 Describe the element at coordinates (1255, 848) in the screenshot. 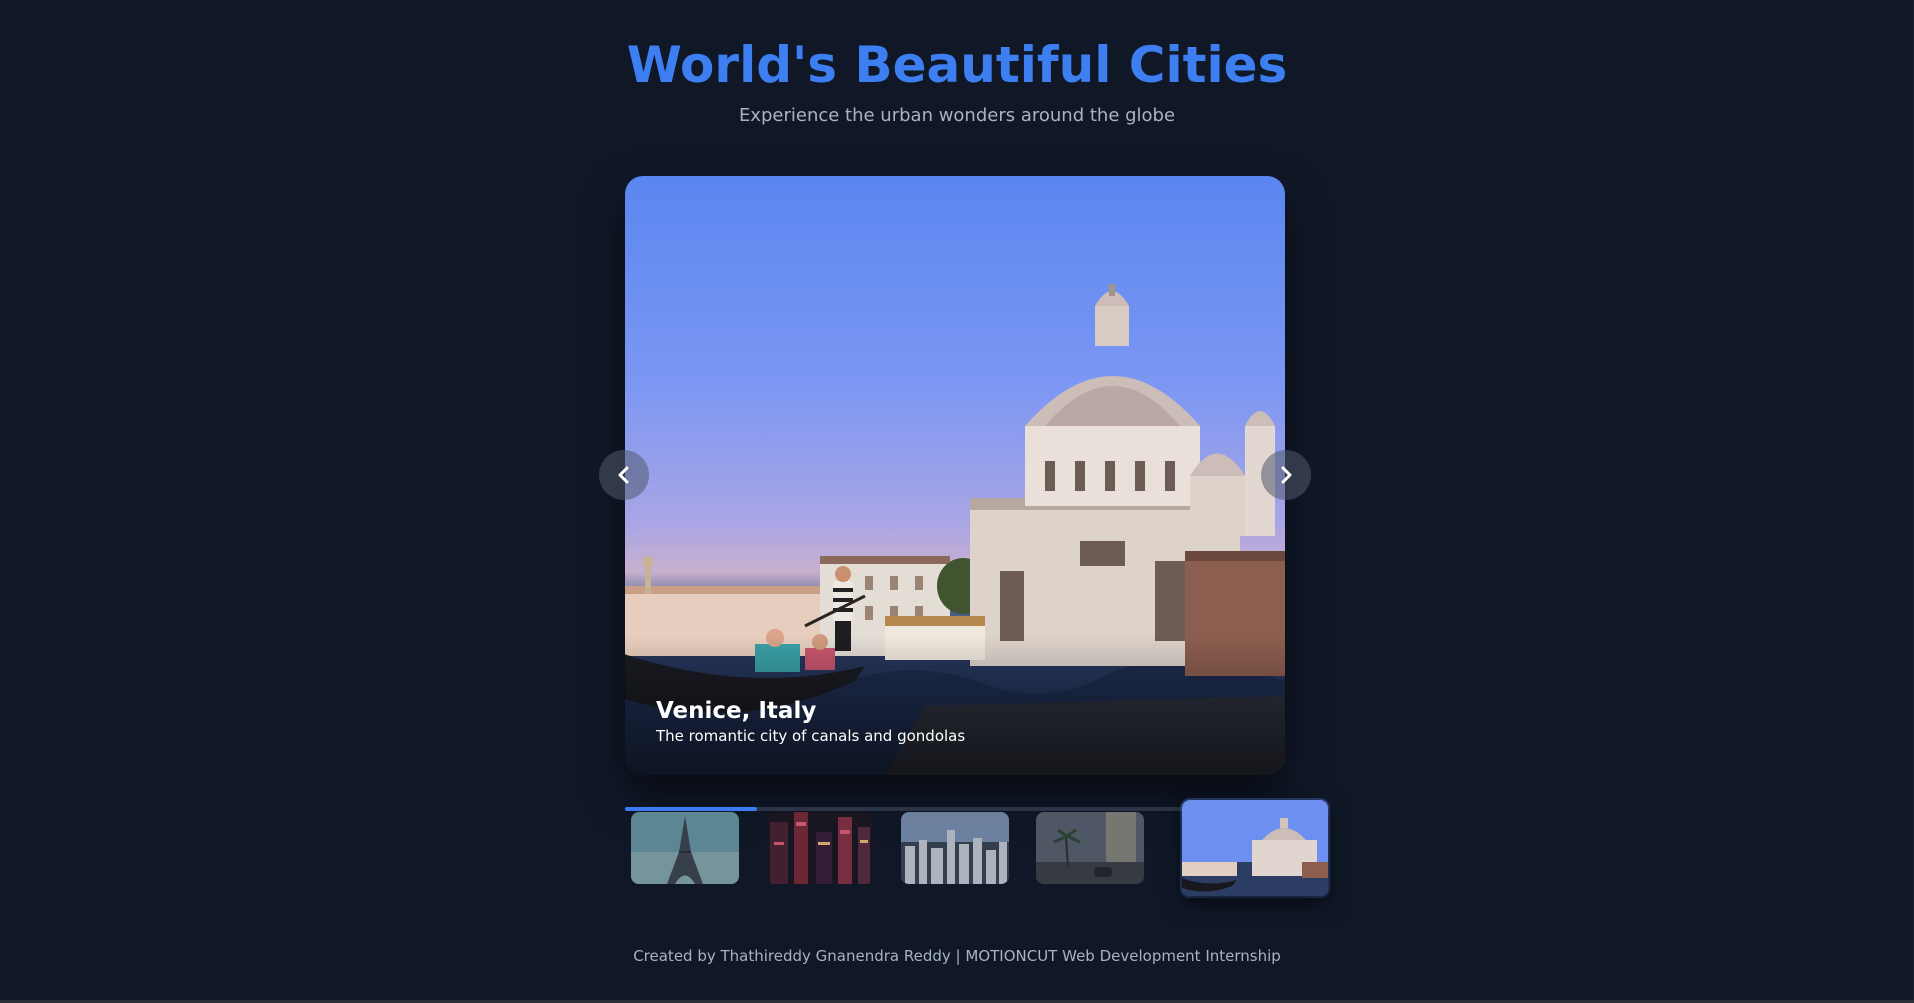

I see `venice-thumbnail` at that location.